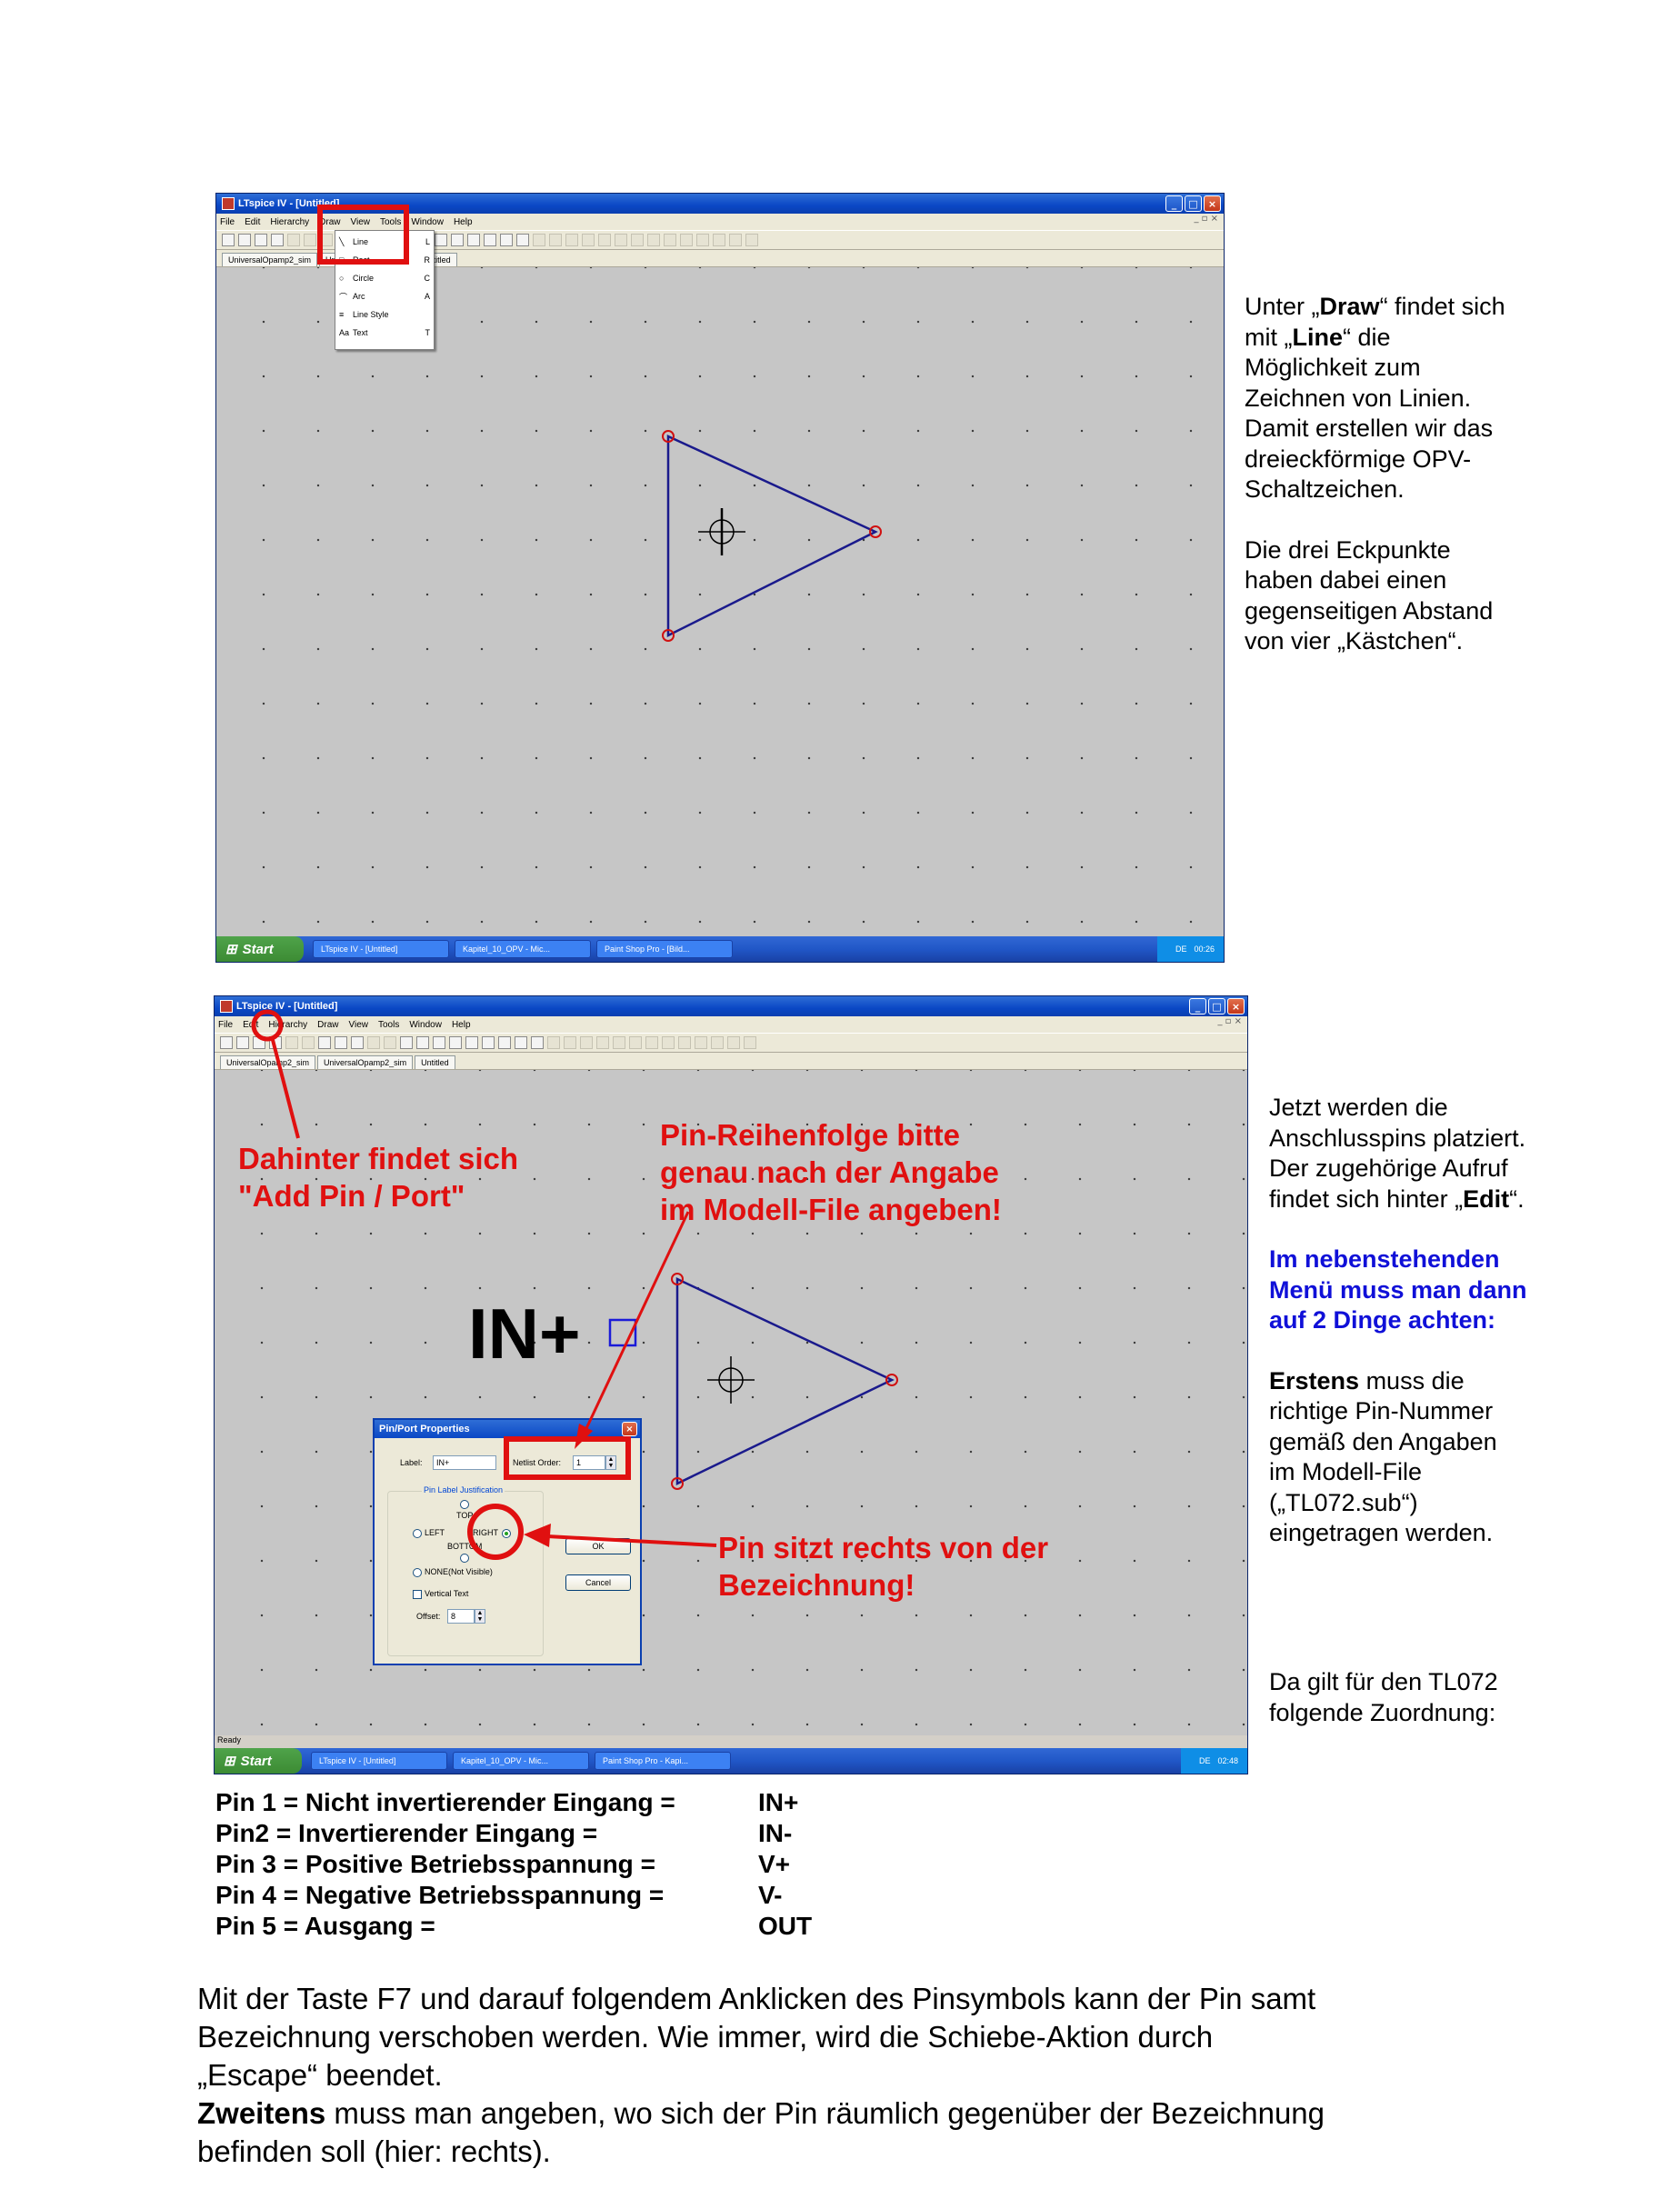  Describe the element at coordinates (328, 1025) in the screenshot. I see `menu-draw: Draw` at that location.